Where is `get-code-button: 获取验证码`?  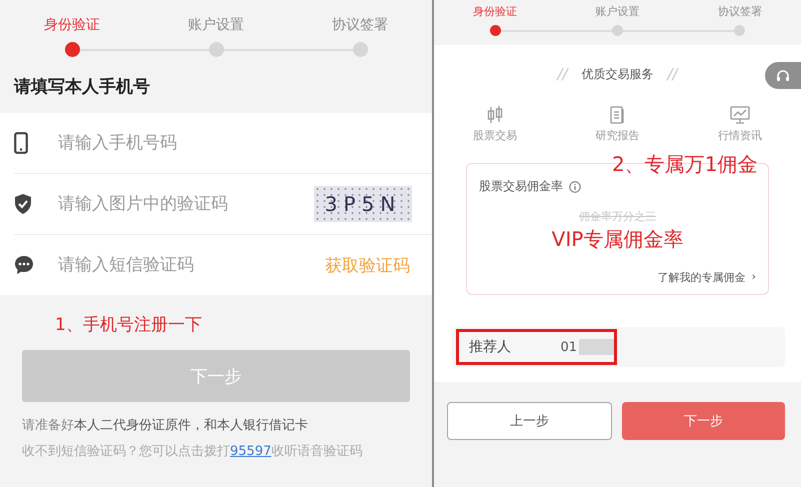
get-code-button: 获取验证码 is located at coordinates (367, 265).